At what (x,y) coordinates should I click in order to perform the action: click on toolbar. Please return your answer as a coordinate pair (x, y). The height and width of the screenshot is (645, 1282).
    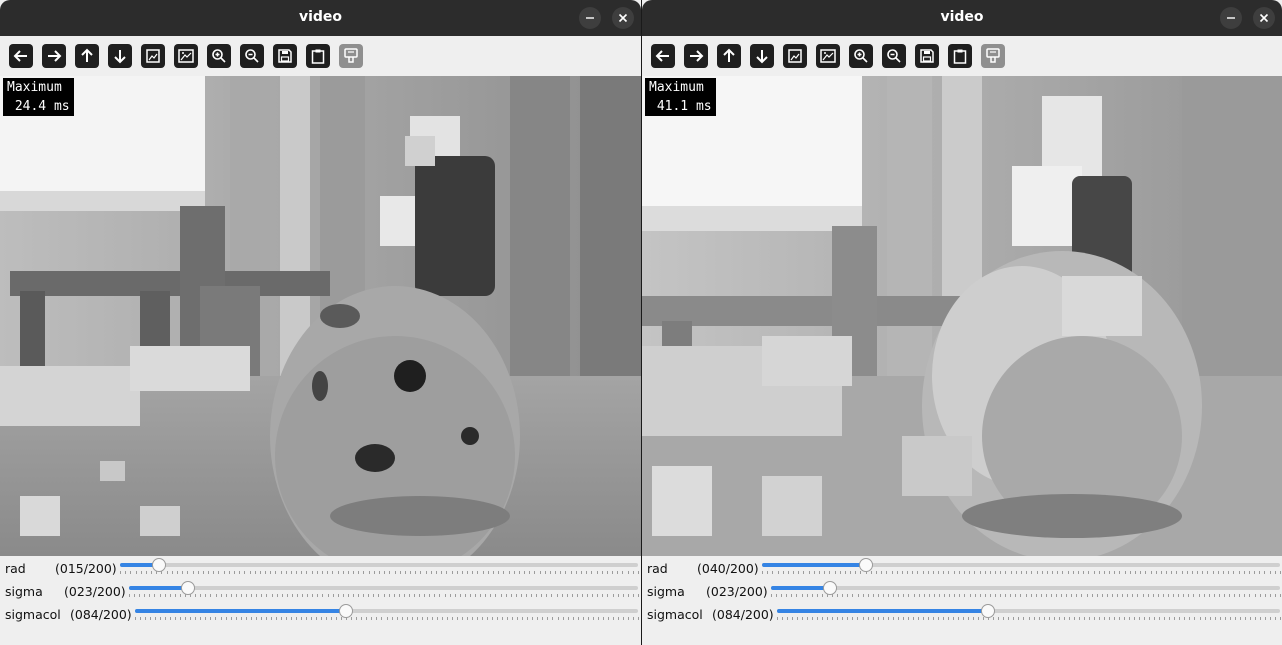
    Looking at the image, I should click on (320, 56).